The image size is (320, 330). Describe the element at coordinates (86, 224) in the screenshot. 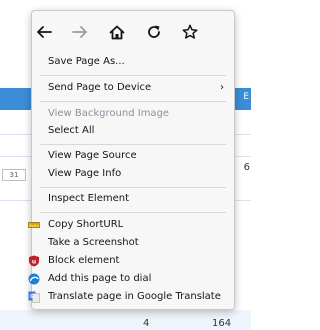

I see `menu-item-label: Copy ShortURL` at that location.